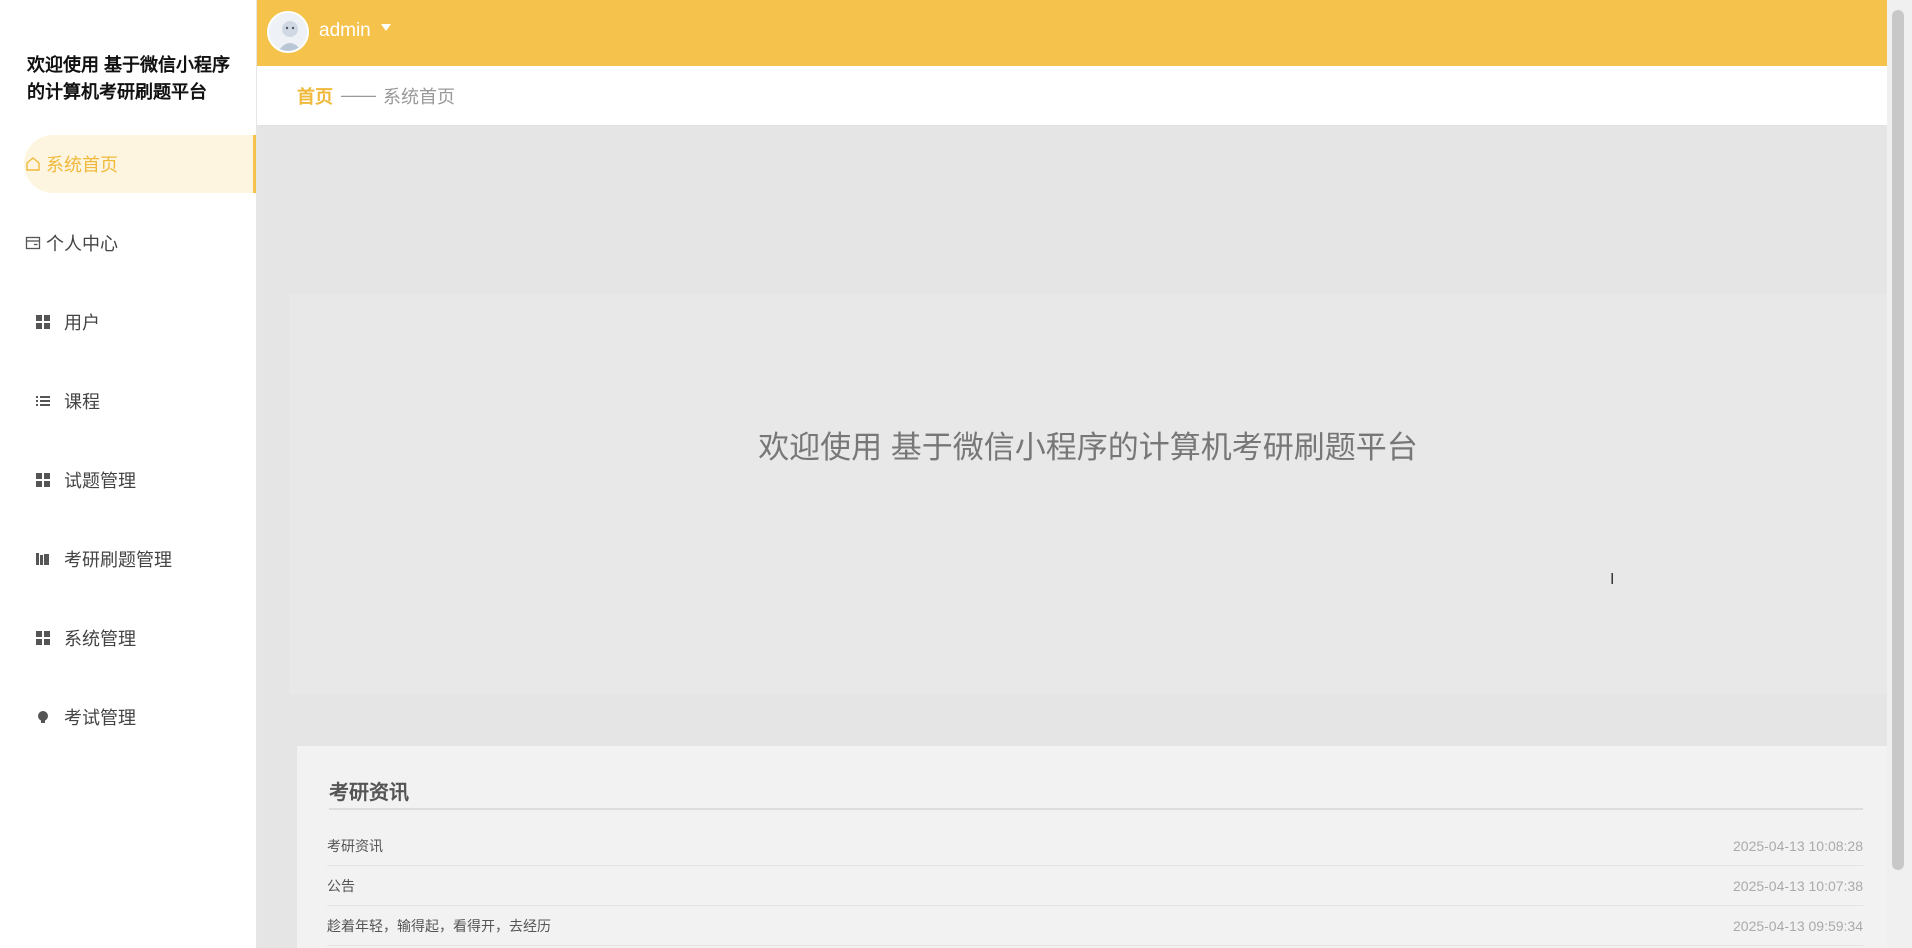 The width and height of the screenshot is (1912, 948). I want to click on news-item-title: 趁着年轻，输得起，看得开，去经历, so click(439, 925).